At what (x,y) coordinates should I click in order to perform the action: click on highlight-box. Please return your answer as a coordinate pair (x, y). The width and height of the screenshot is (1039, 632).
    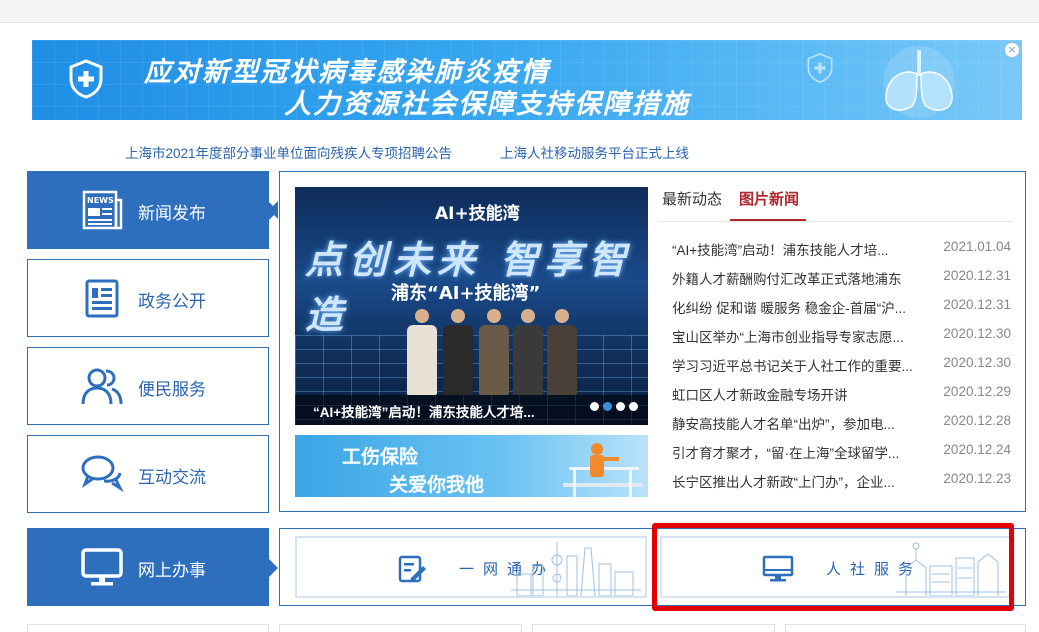
    Looking at the image, I should click on (833, 567).